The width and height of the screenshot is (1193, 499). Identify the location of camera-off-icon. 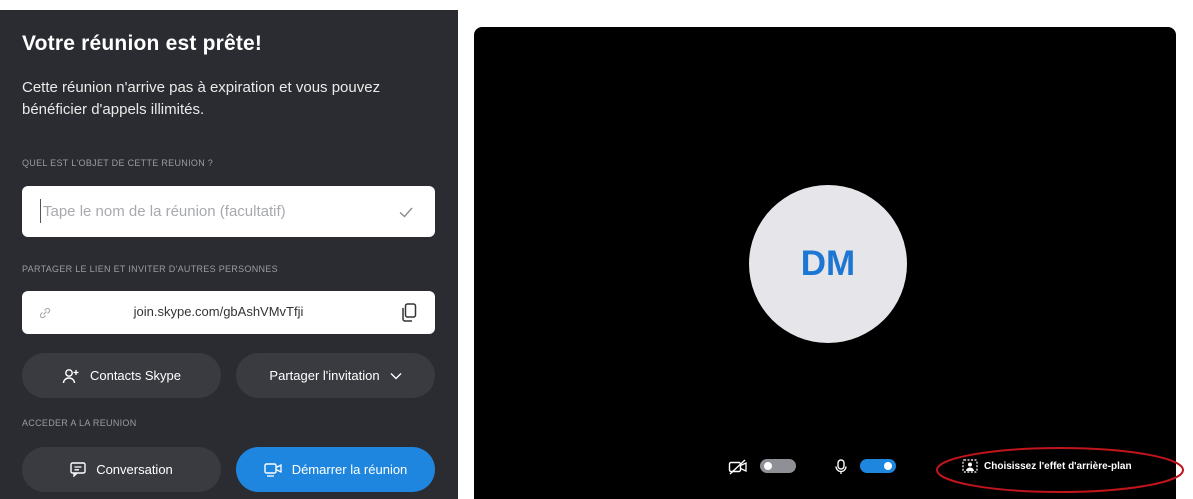
(738, 467).